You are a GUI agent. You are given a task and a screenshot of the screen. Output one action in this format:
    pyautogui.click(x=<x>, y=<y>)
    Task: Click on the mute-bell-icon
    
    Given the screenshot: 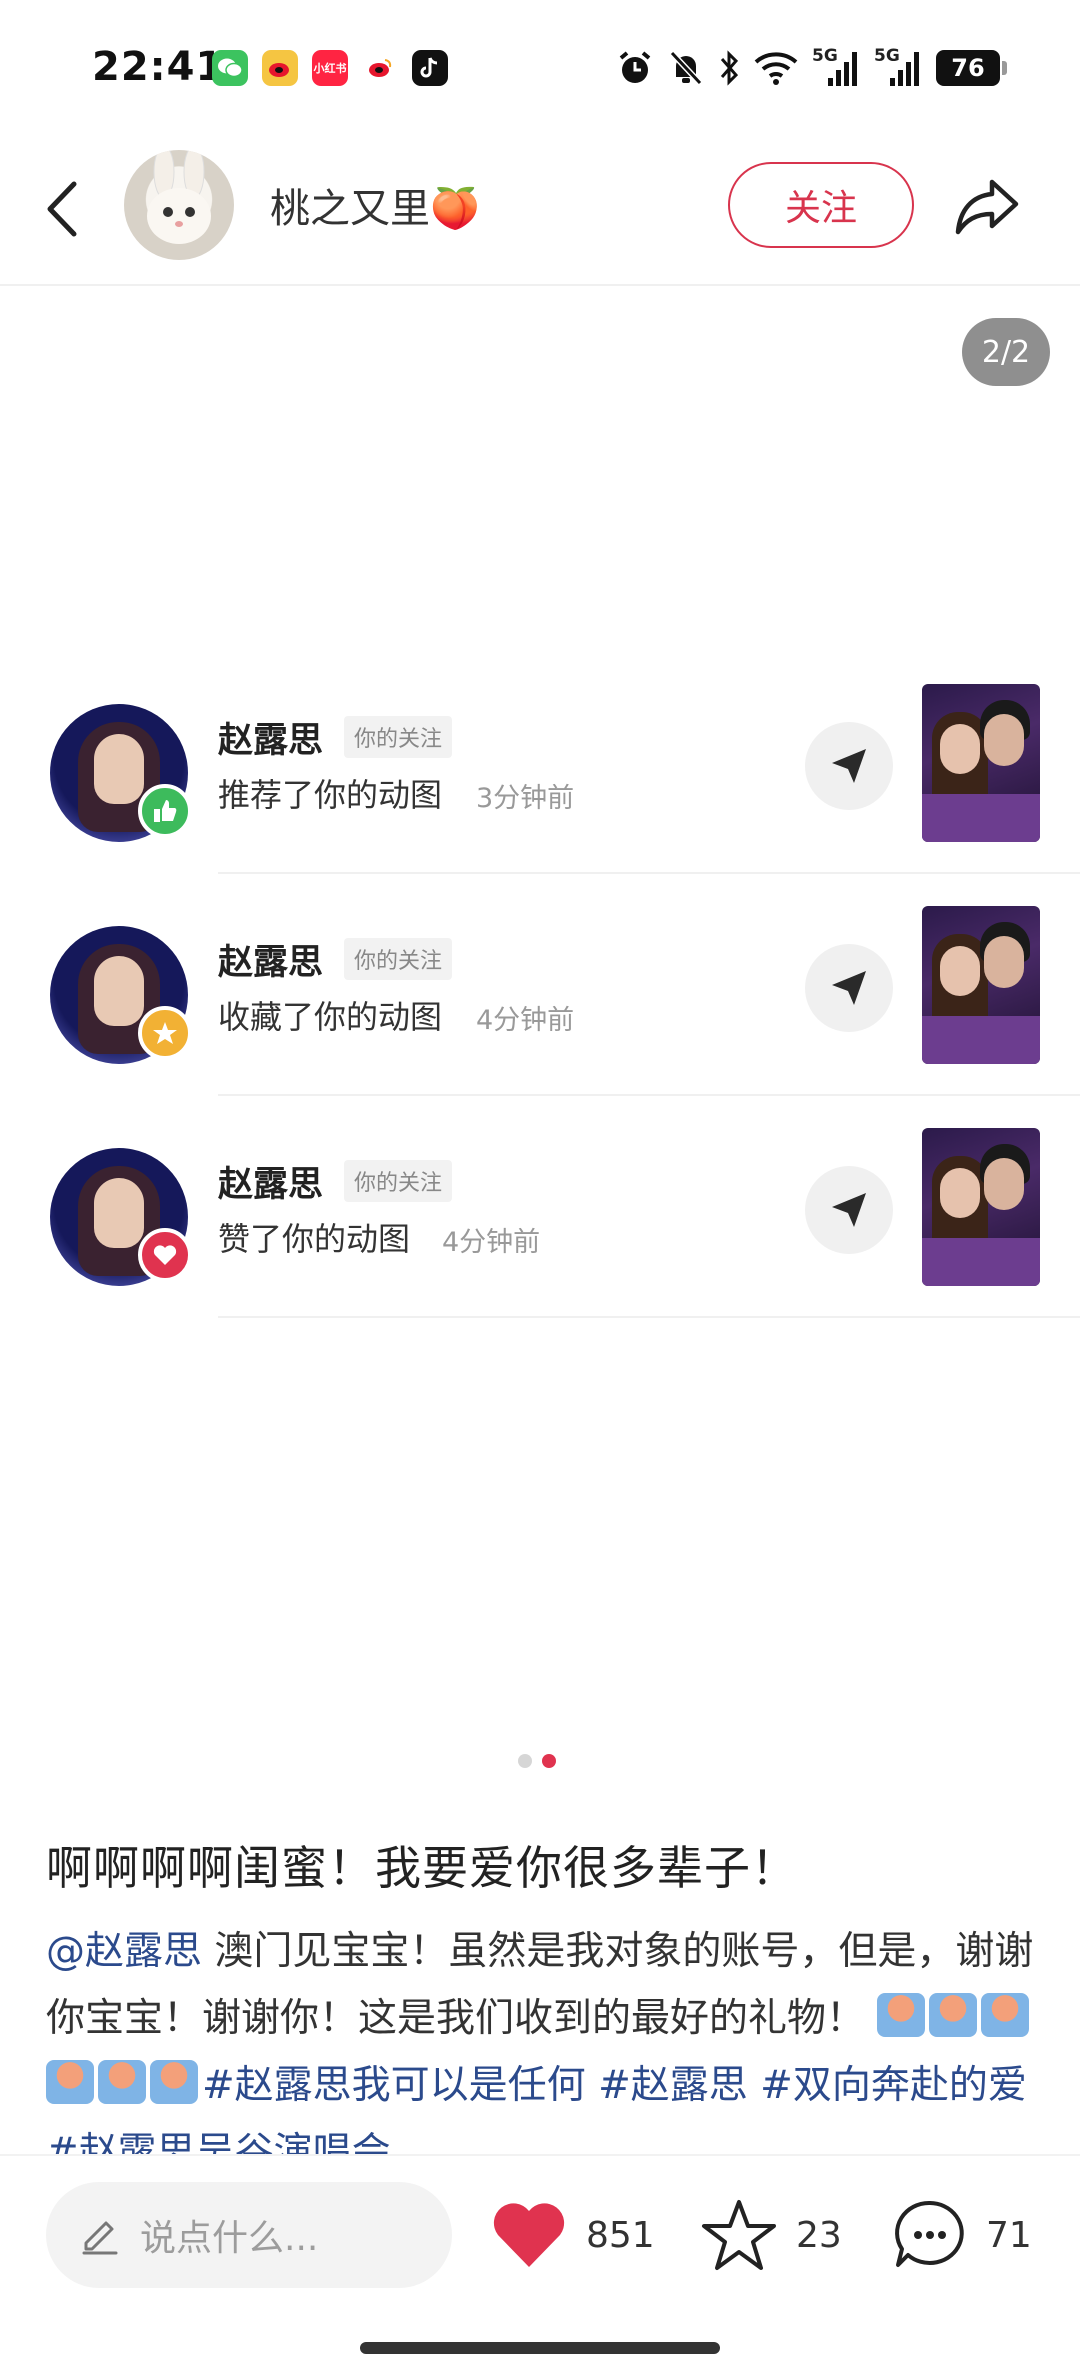 What is the action you would take?
    pyautogui.click(x=686, y=68)
    